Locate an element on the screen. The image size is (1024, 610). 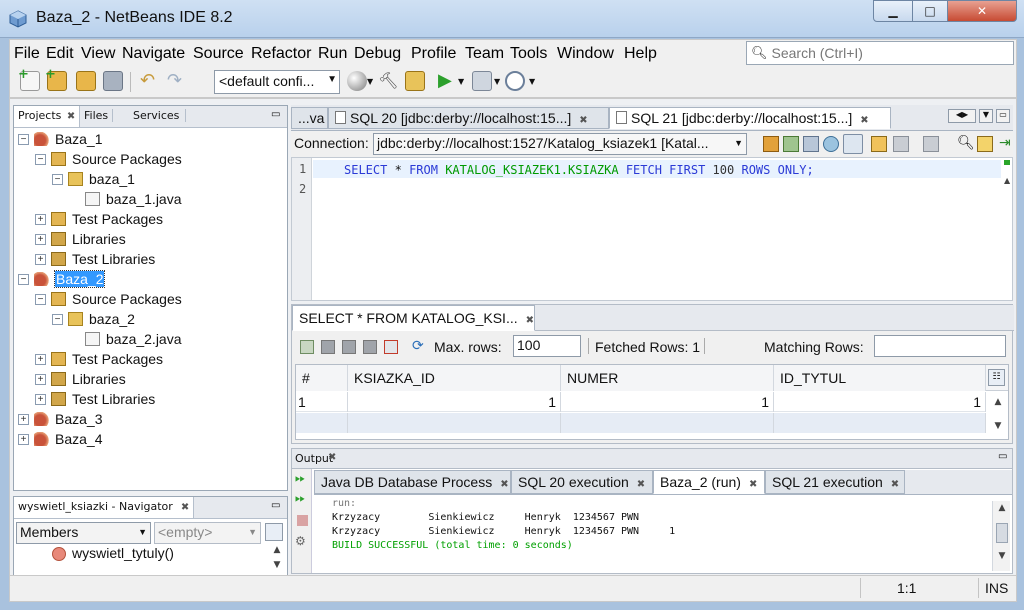
table-row-empty is located at coordinates (641, 423).